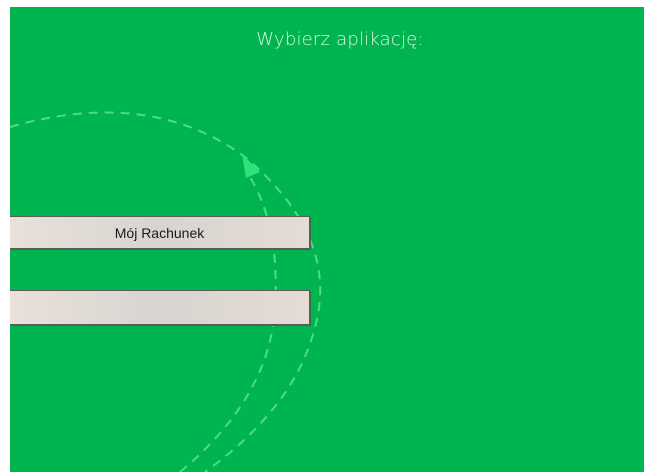 The width and height of the screenshot is (646, 472). What do you see at coordinates (251, 166) in the screenshot?
I see `arrow-head-icon` at bounding box center [251, 166].